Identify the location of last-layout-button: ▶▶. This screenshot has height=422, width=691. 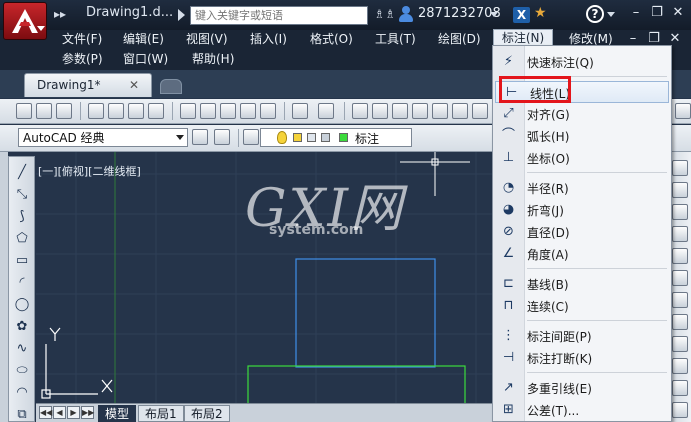
(87, 412).